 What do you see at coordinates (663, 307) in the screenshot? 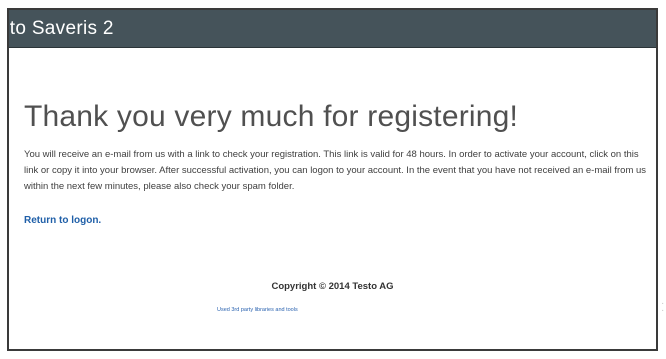
I see `scroll-edge-marker: · ·` at bounding box center [663, 307].